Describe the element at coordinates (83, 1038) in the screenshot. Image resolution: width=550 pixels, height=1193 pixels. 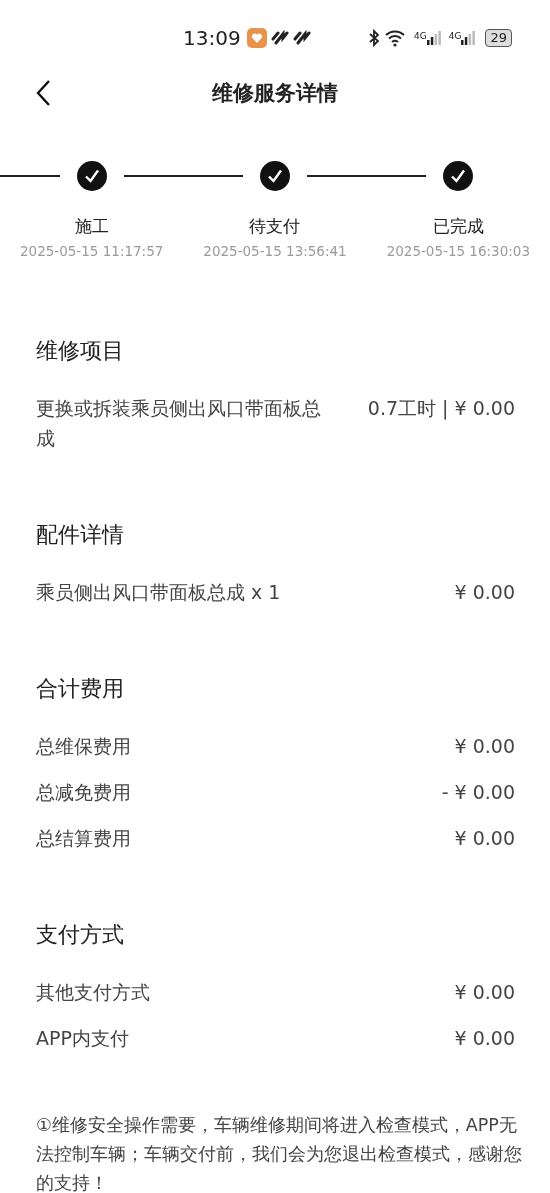
I see `row-label: APP内支付` at that location.